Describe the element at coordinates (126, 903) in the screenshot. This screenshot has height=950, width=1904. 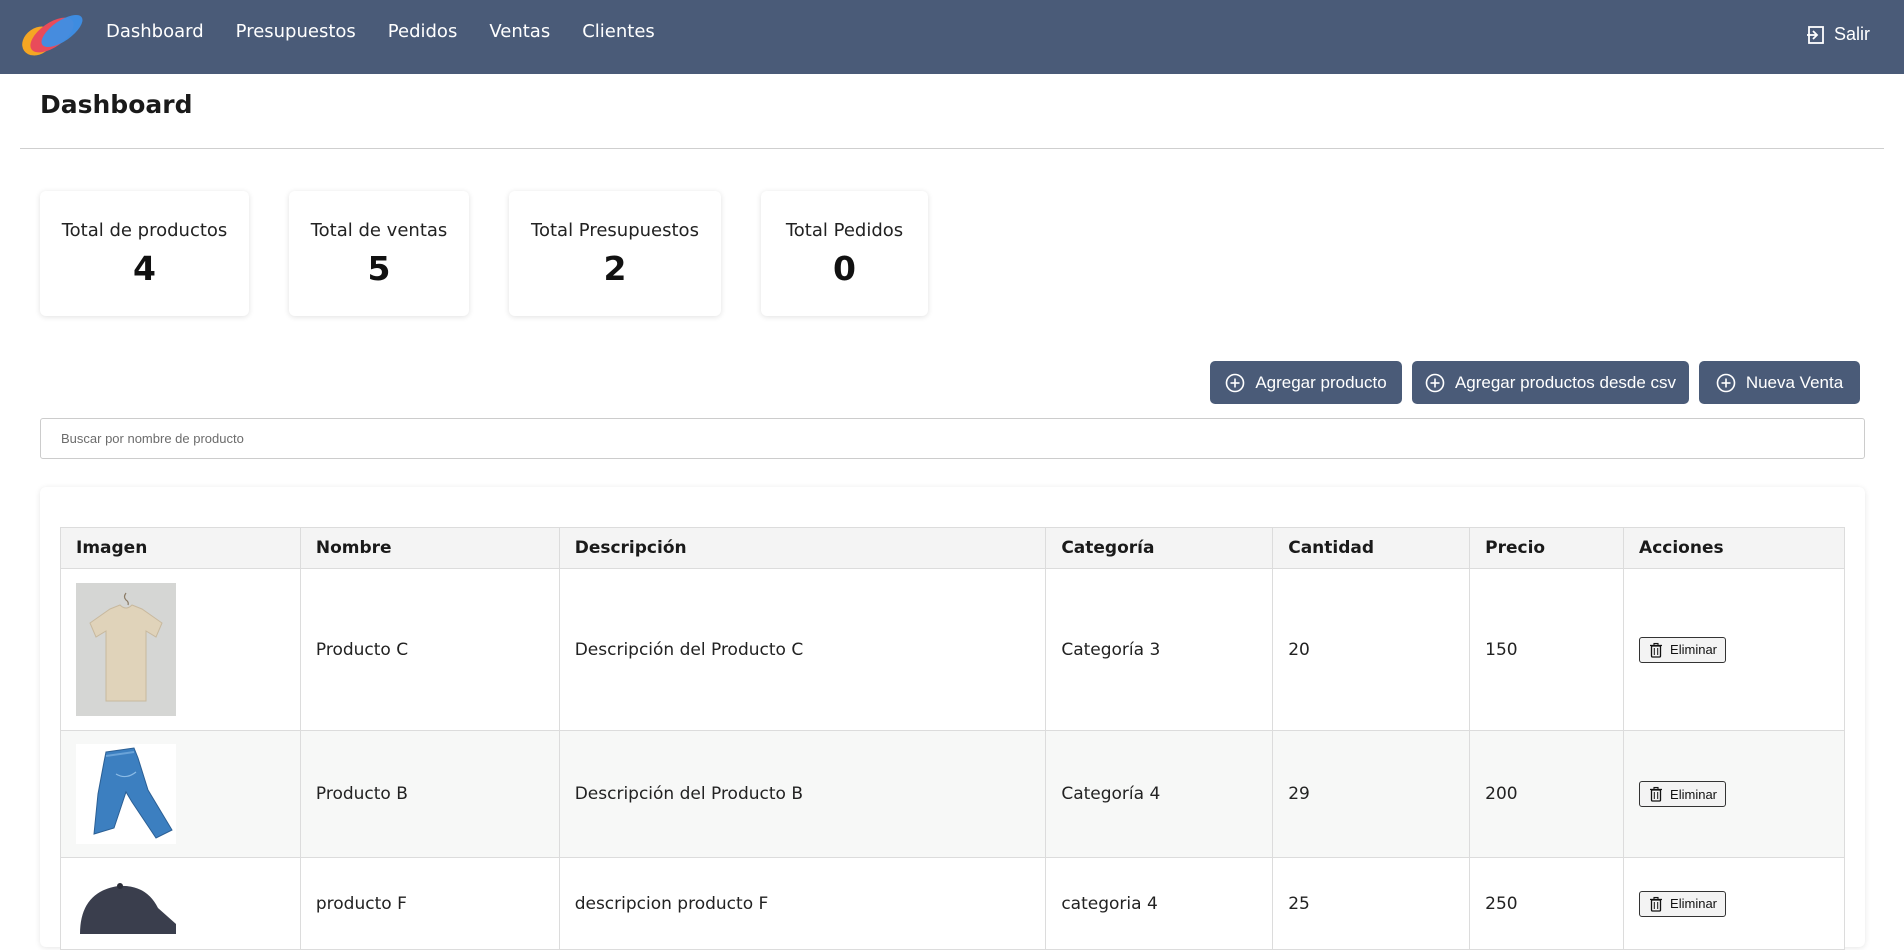
I see `cap-image` at that location.